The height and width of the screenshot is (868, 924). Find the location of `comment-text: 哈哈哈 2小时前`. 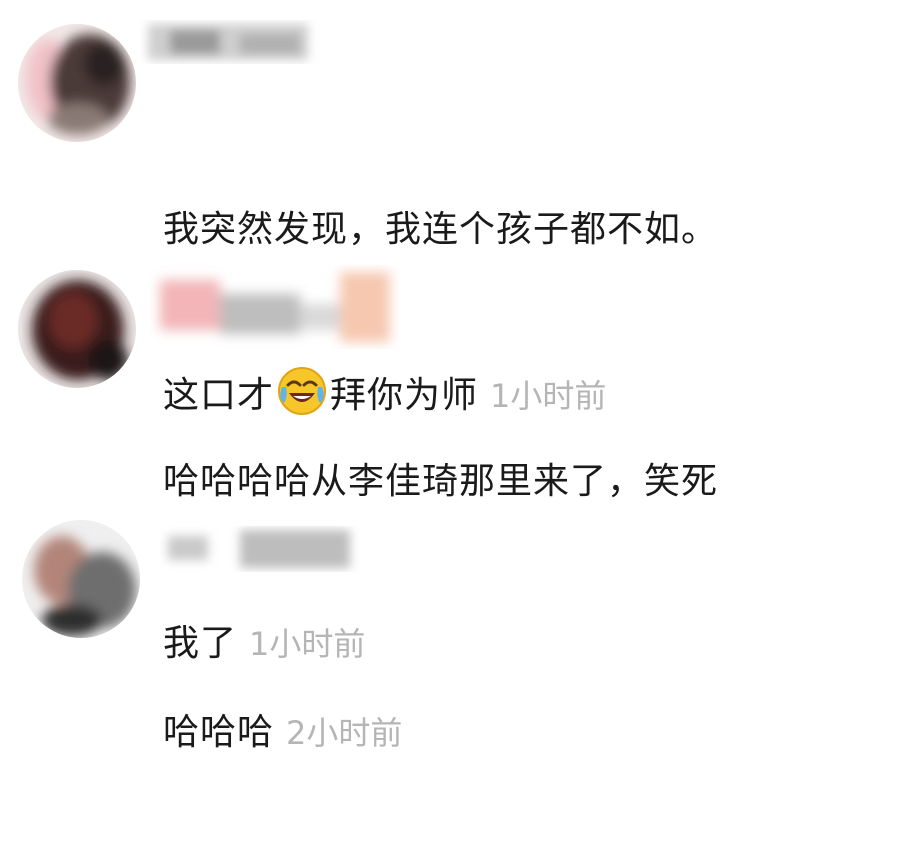

comment-text: 哈哈哈 2小时前 is located at coordinates (282, 733).